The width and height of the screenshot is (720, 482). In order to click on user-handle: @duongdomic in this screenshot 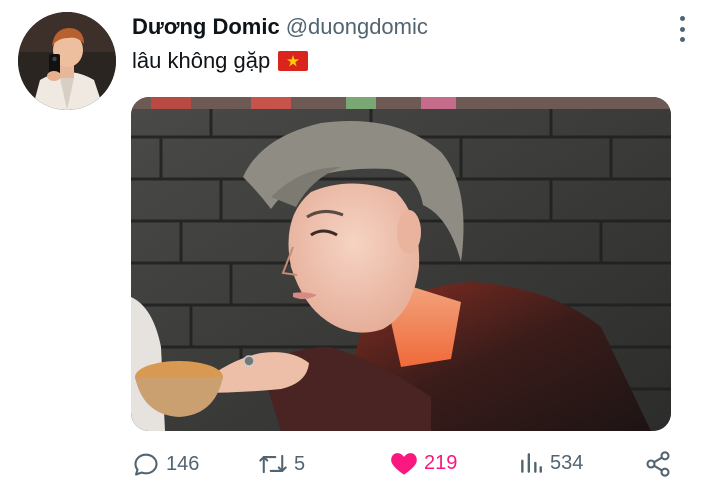, I will do `click(357, 27)`.